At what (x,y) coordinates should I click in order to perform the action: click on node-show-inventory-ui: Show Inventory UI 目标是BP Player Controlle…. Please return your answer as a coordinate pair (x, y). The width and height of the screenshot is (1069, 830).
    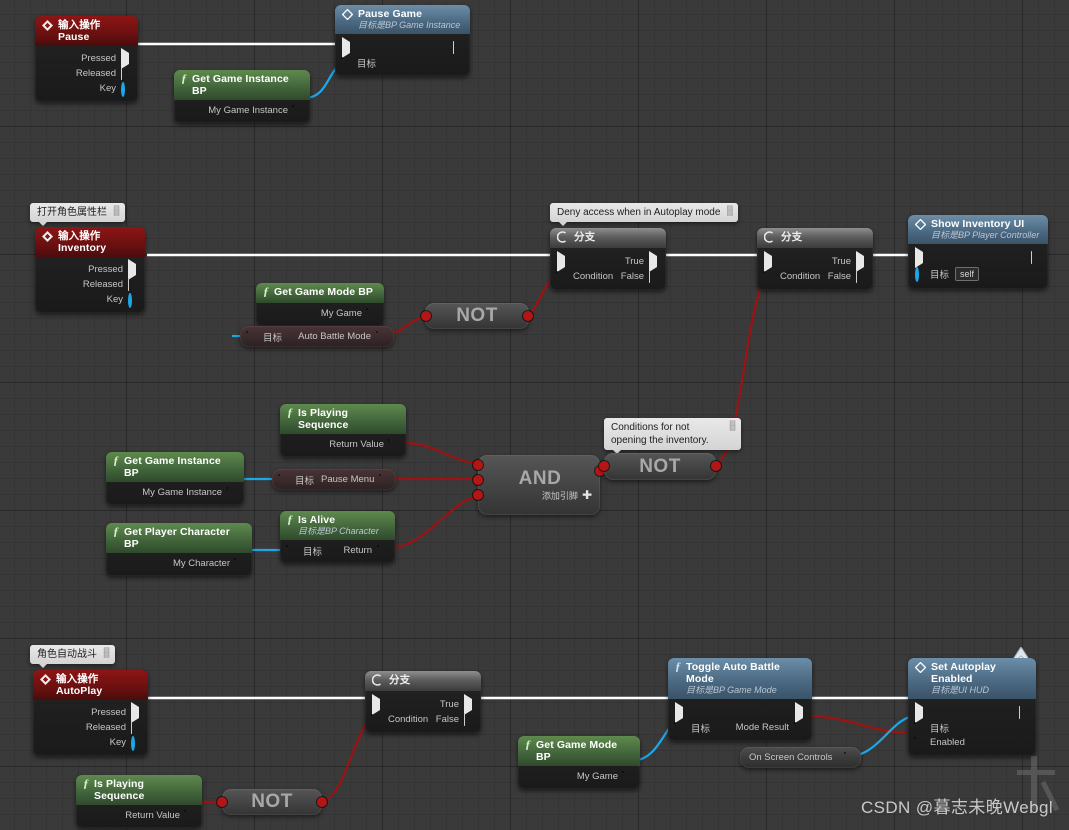
    Looking at the image, I should click on (978, 252).